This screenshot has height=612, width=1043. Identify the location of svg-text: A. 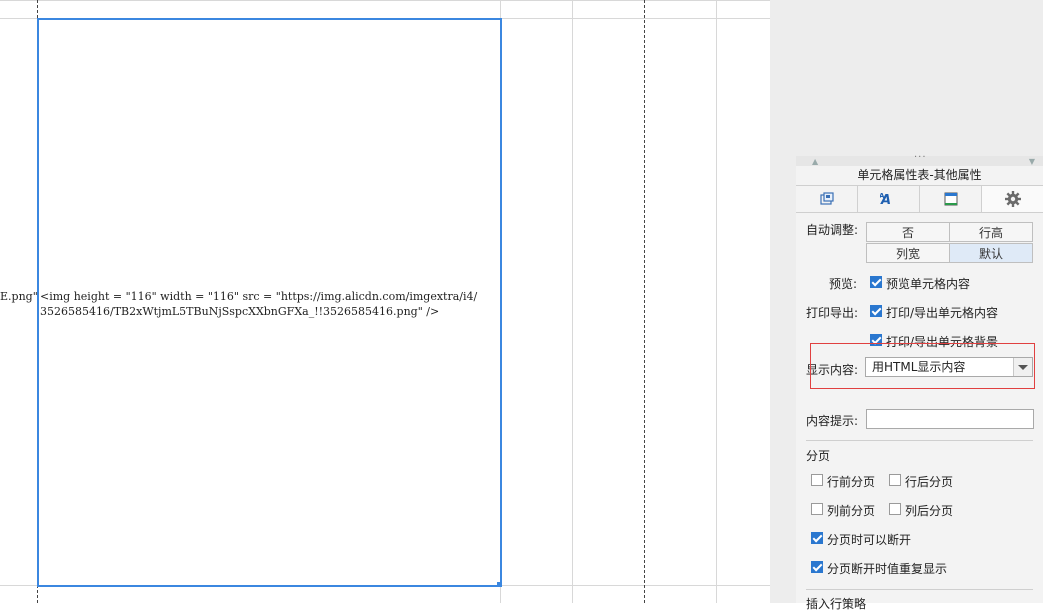
(882, 196).